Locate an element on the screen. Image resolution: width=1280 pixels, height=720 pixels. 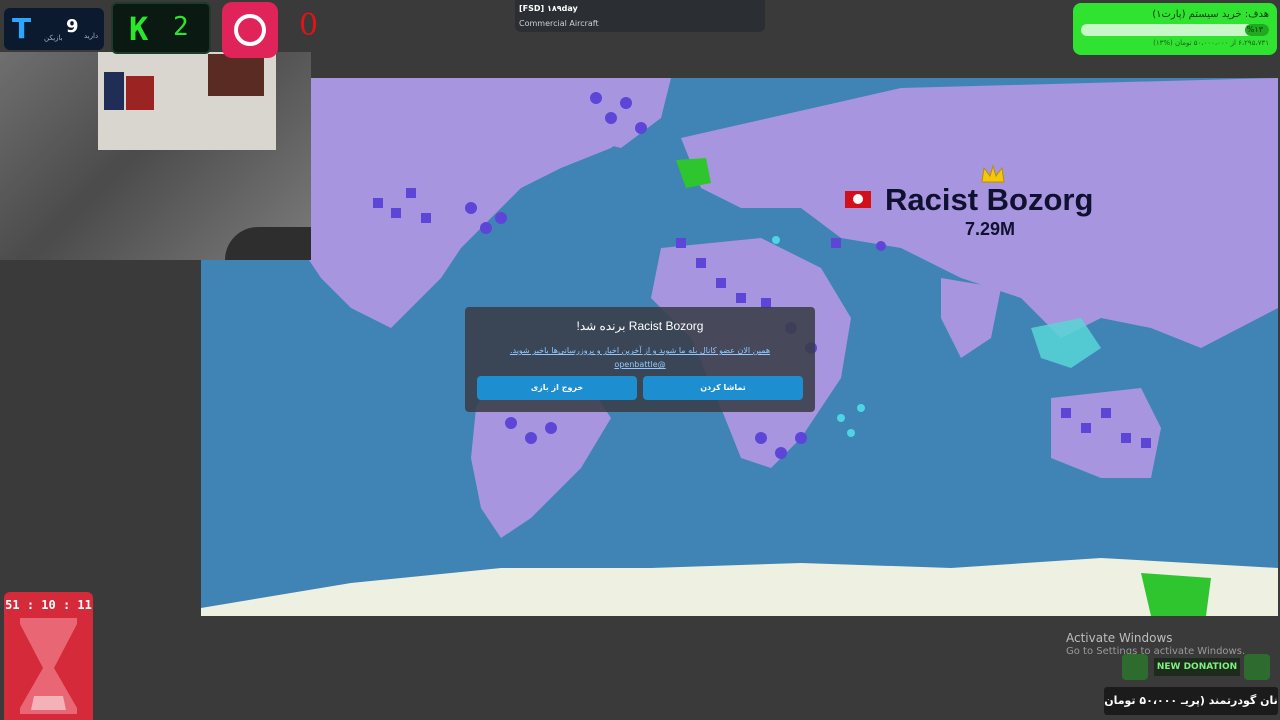
winner-name-label: Racist Bozorg is located at coordinates (989, 199).